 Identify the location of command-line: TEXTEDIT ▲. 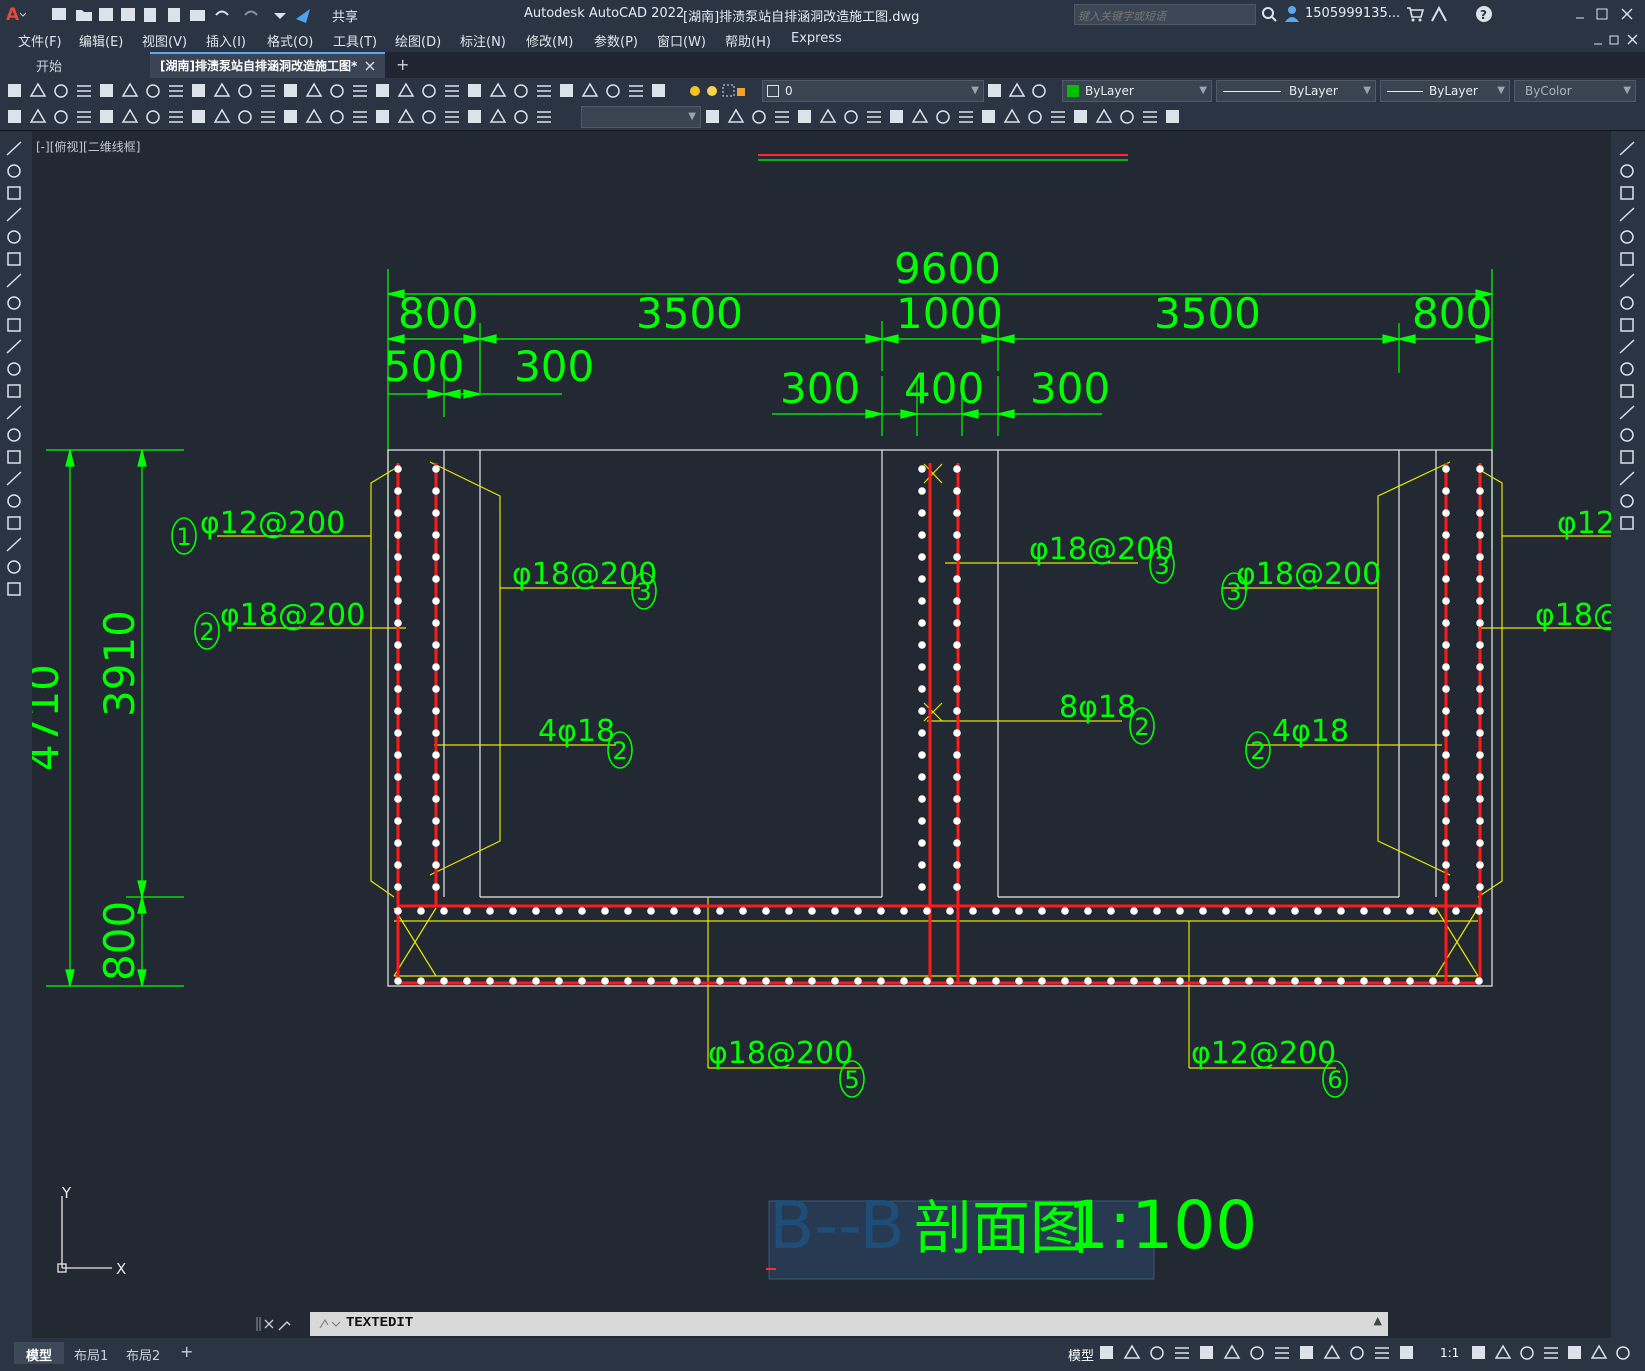
(849, 1324).